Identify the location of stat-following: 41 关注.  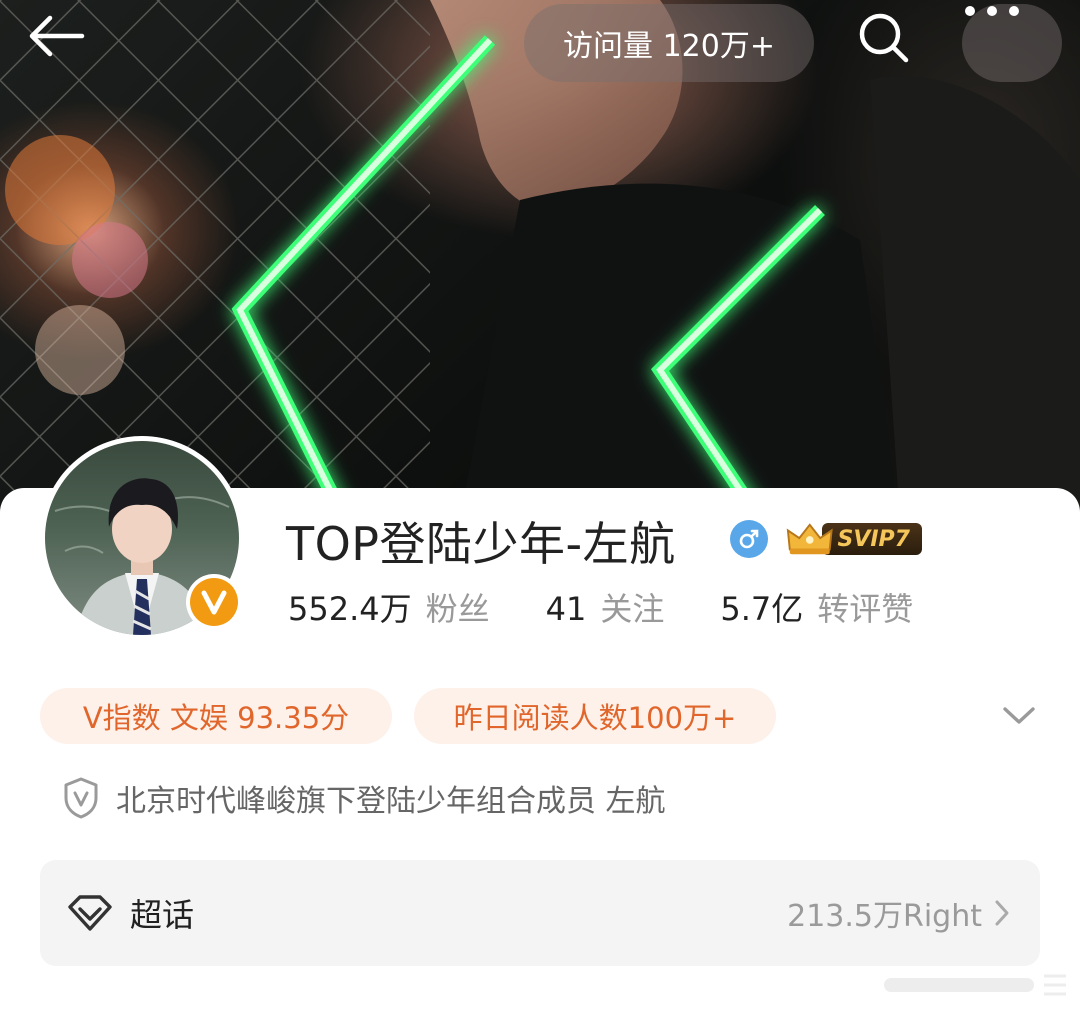
(605, 607).